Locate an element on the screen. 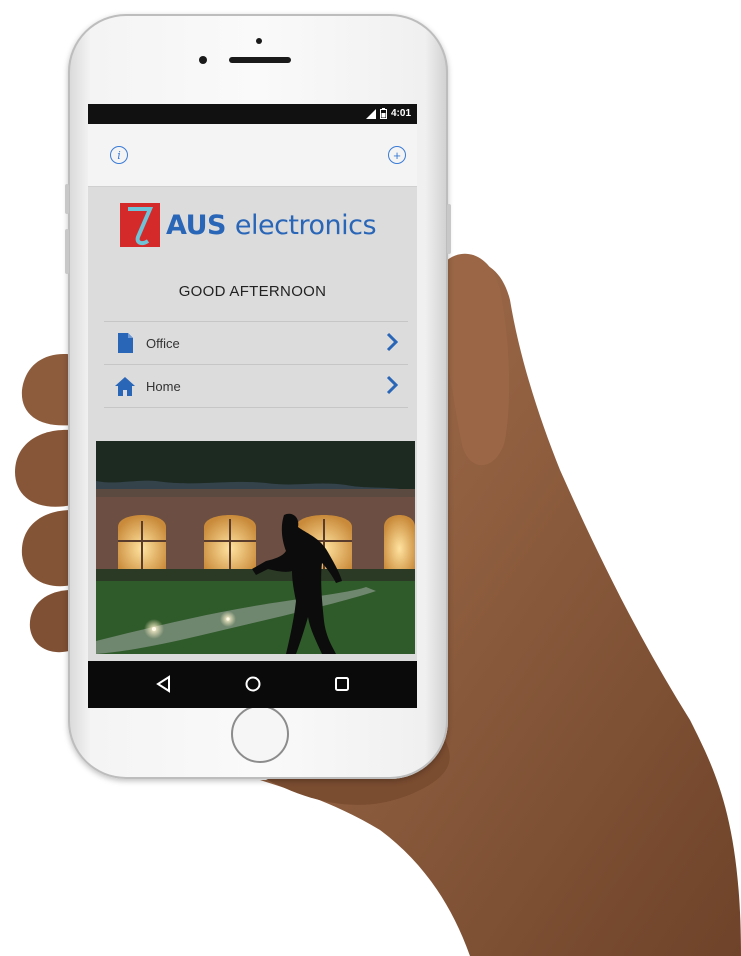 This screenshot has width=741, height=956. android-nav-bar is located at coordinates (252, 684).